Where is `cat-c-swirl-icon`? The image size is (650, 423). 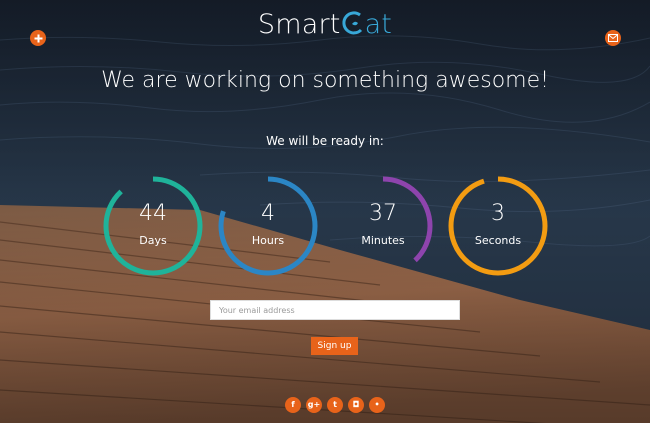
cat-c-swirl-icon is located at coordinates (352, 23).